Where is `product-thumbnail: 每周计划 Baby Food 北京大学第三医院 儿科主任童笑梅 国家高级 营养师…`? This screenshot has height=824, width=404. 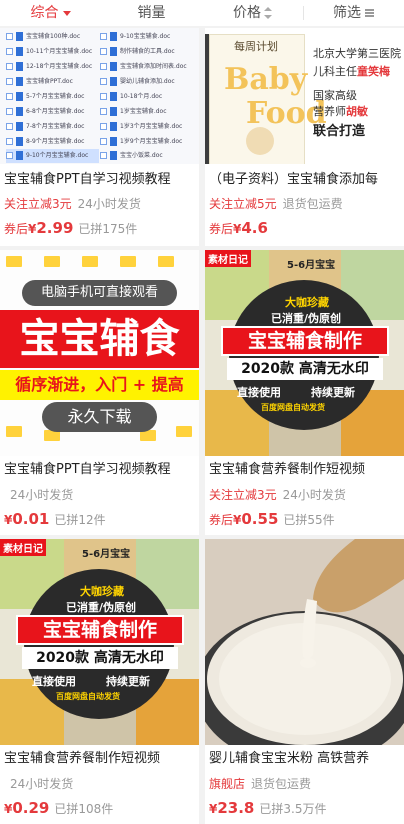 product-thumbnail: 每周计划 Baby Food 北京大学第三医院 儿科主任童笑梅 国家高级 营养师… is located at coordinates (304, 96).